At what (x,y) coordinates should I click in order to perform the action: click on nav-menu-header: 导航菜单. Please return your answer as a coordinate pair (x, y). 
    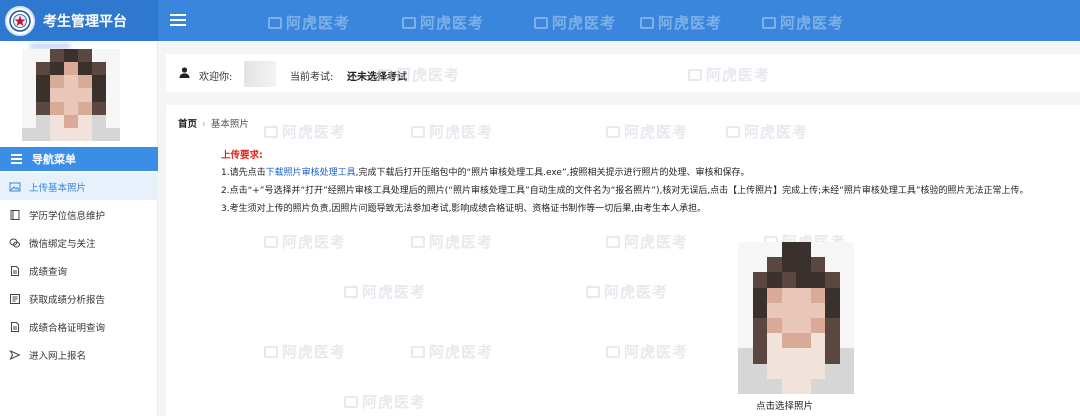
    Looking at the image, I should click on (79, 159).